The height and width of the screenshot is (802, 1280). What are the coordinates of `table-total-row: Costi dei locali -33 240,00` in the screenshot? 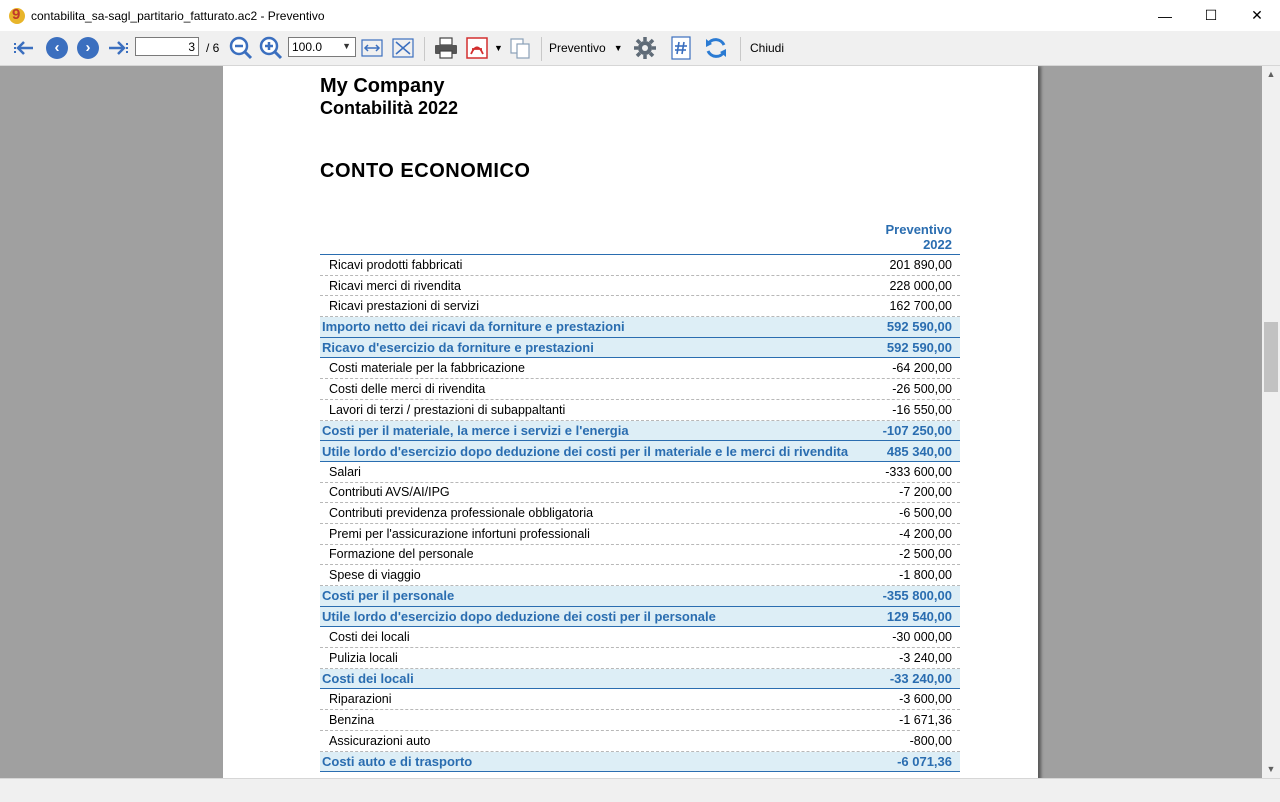 It's located at (640, 679).